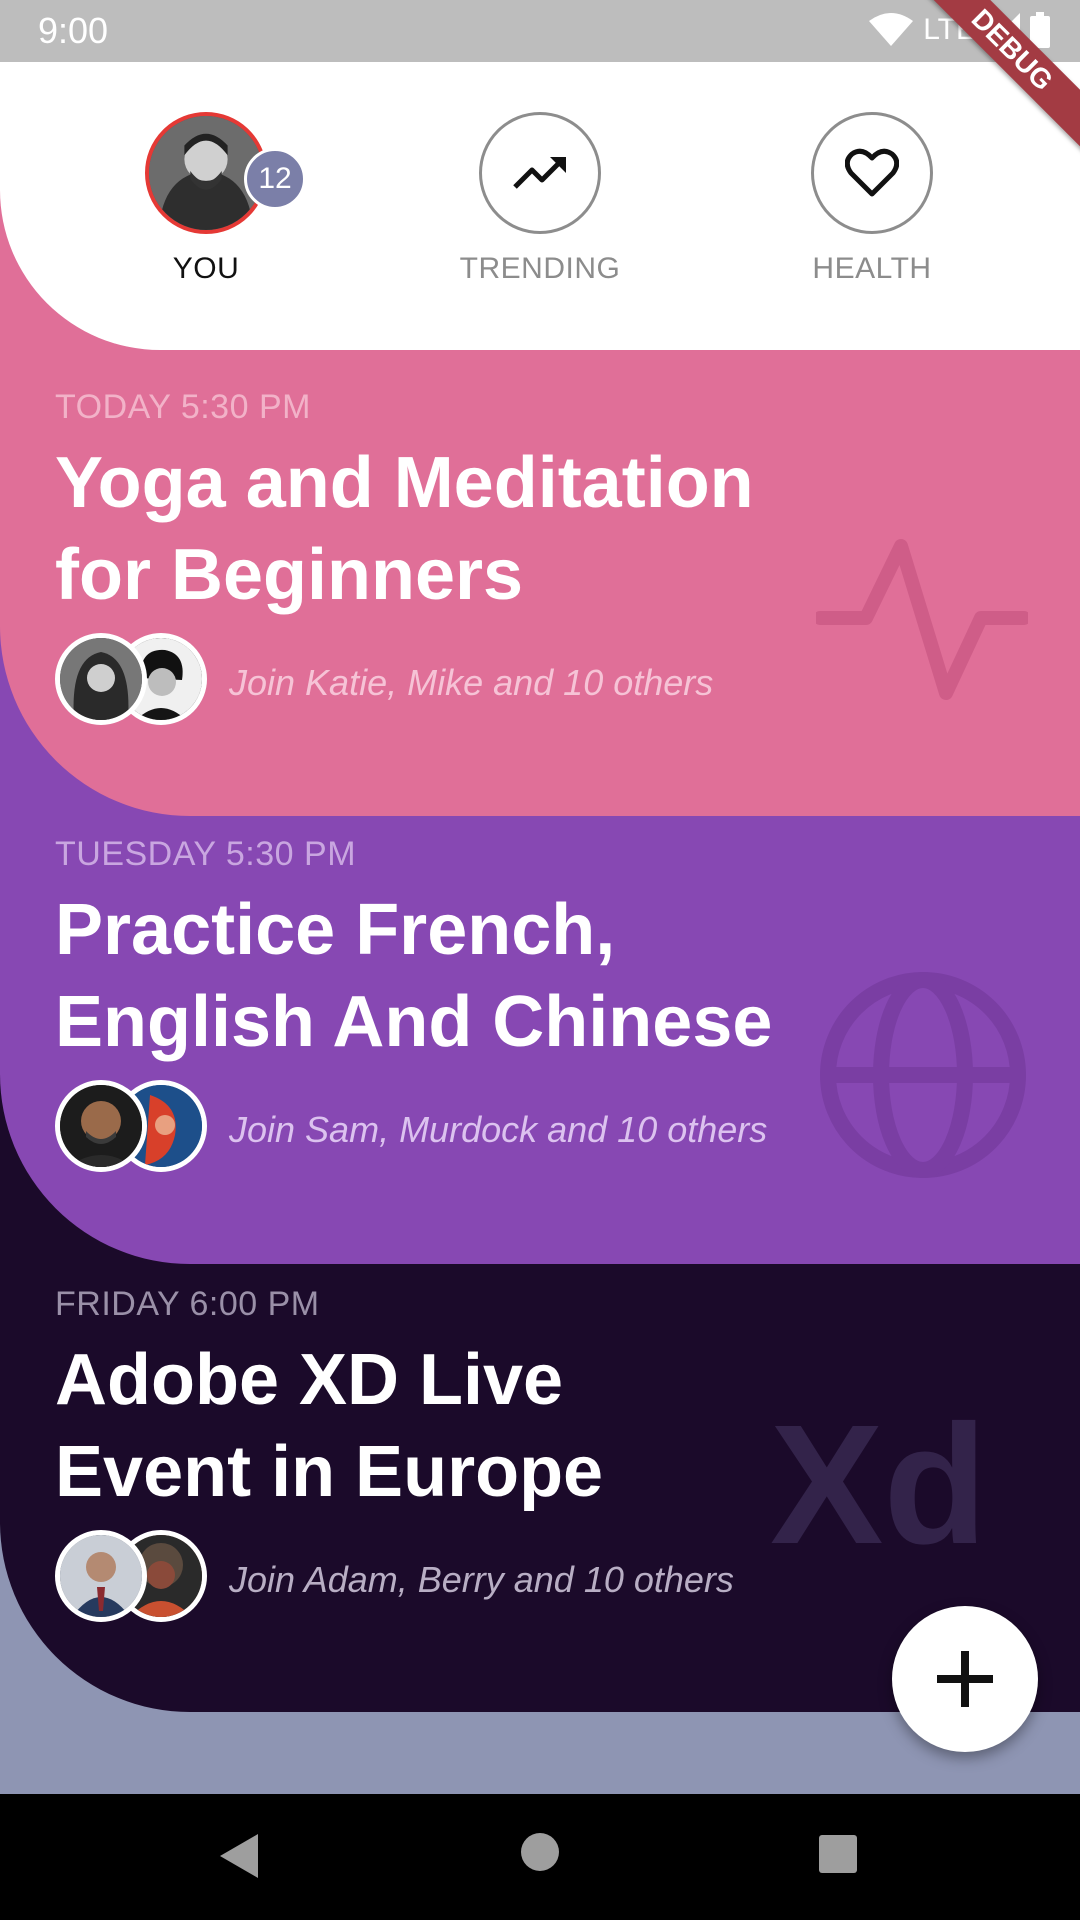 This screenshot has height=1920, width=1080. Describe the element at coordinates (481, 1579) in the screenshot. I see `join-text: Join Adam, Berry and 10 others` at that location.